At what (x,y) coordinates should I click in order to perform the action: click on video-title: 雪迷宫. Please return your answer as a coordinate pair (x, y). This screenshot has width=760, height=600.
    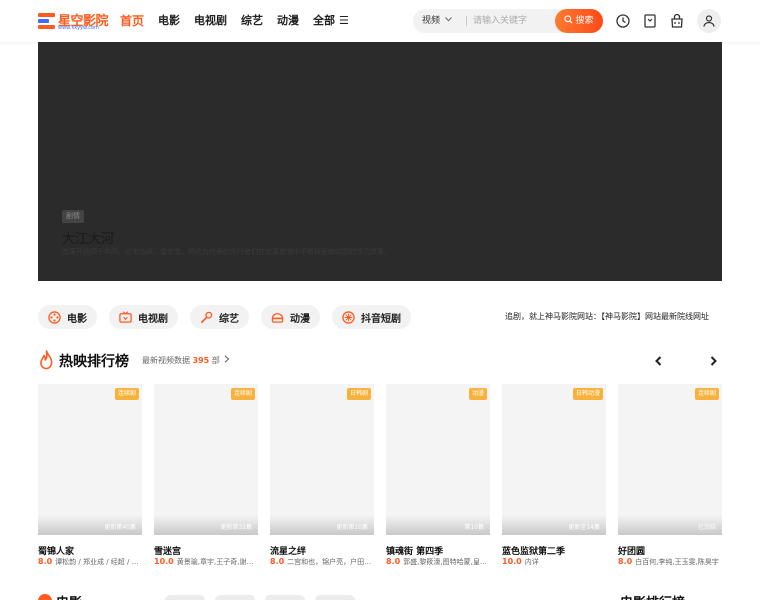
    Looking at the image, I should click on (168, 552).